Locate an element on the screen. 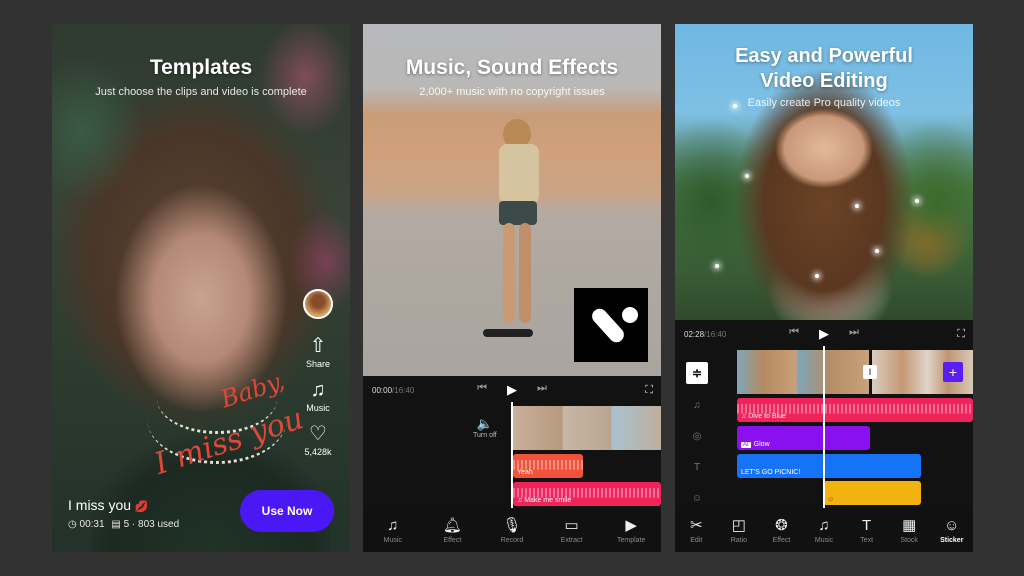  panel-subtitle: 2,000+ music with no copyright issues is located at coordinates (512, 92).